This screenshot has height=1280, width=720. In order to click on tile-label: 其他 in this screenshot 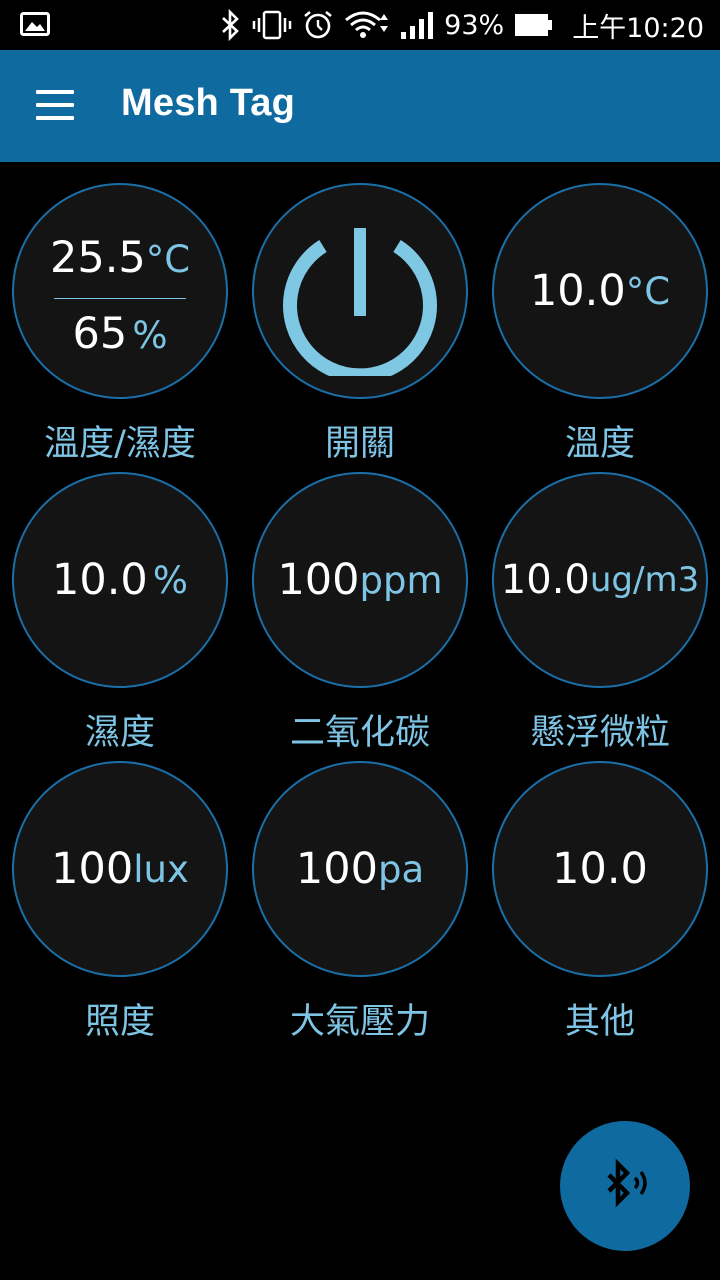, I will do `click(599, 1022)`.